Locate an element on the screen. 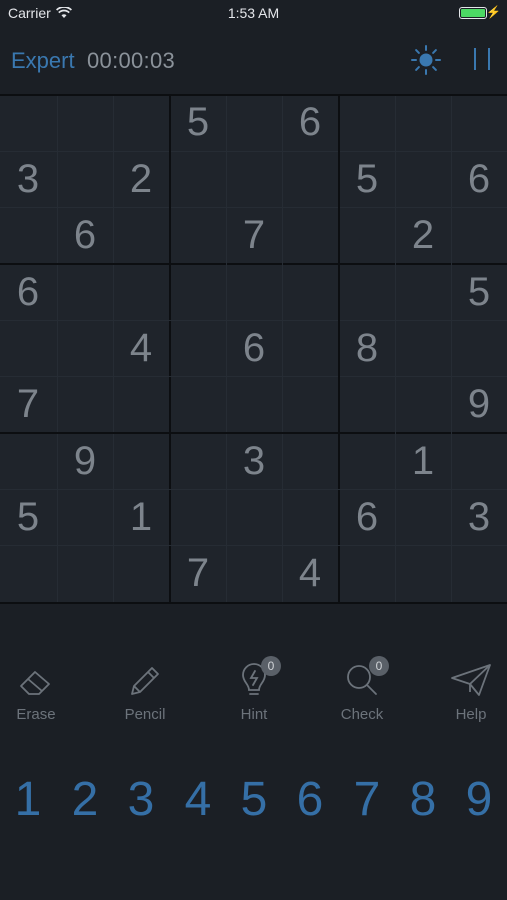 Image resolution: width=507 pixels, height=900 pixels. number-button-7: 7 is located at coordinates (367, 800).